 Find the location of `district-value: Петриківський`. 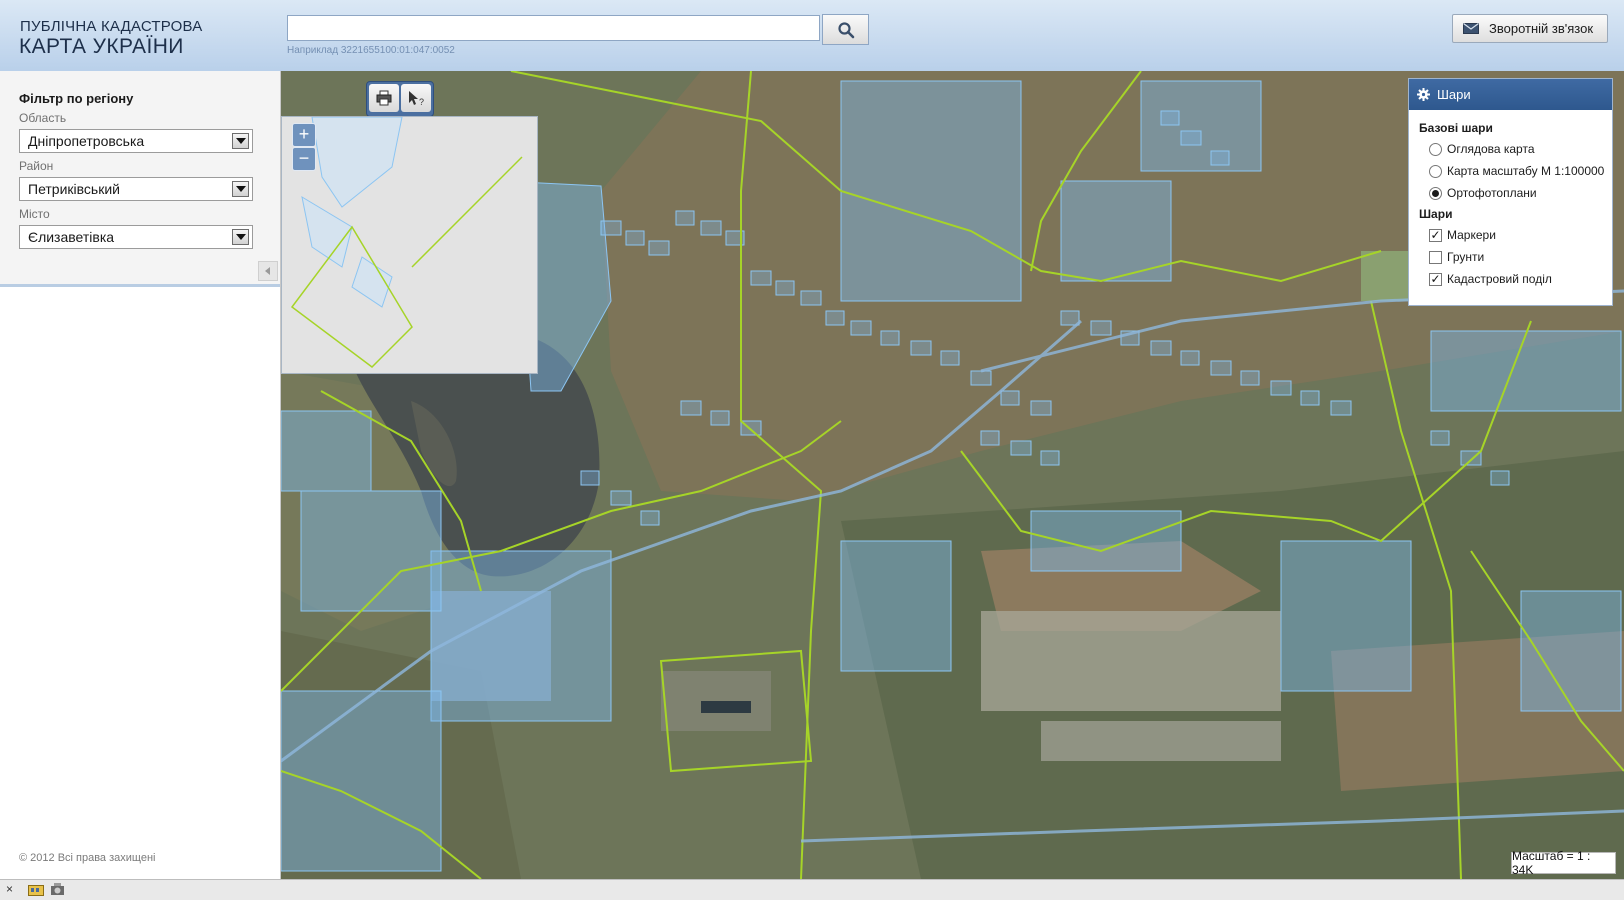

district-value: Петриківський is located at coordinates (74, 189).